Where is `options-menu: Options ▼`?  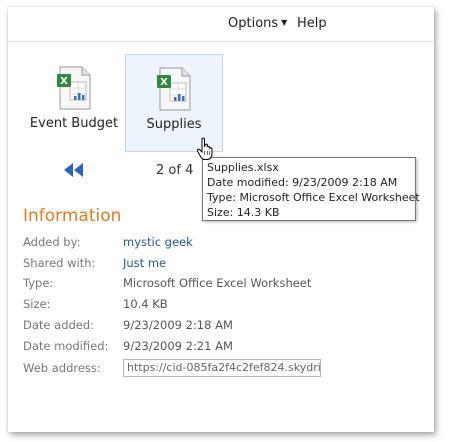 options-menu: Options ▼ is located at coordinates (257, 23).